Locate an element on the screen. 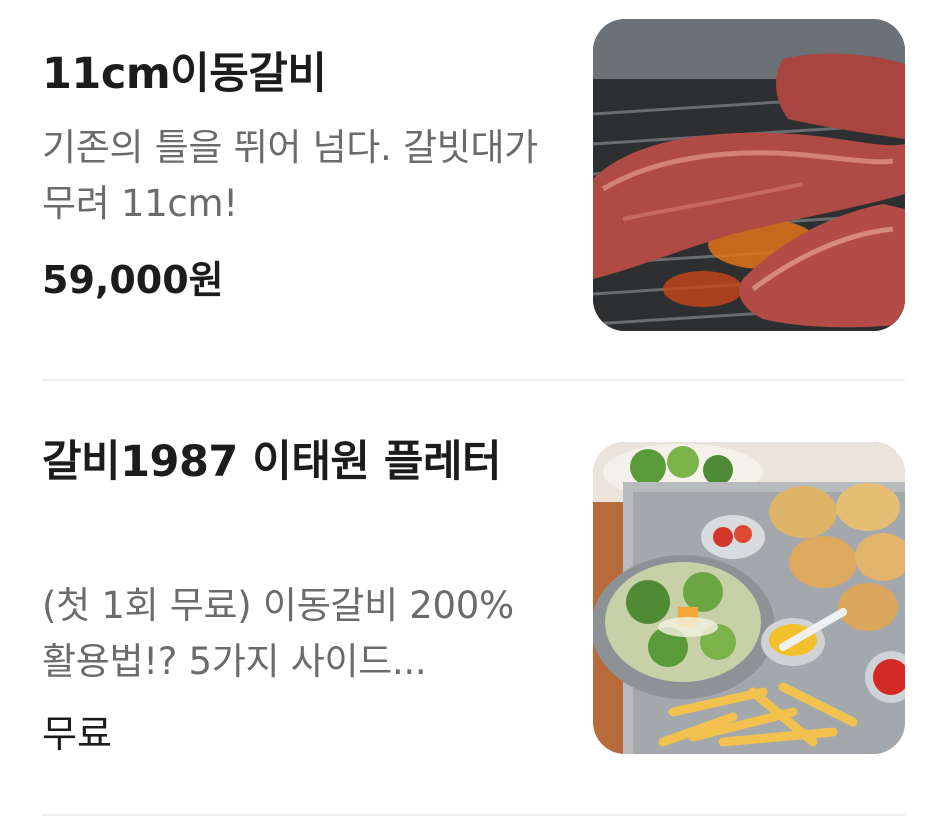  grilled-galbi-photo-icon is located at coordinates (749, 175).